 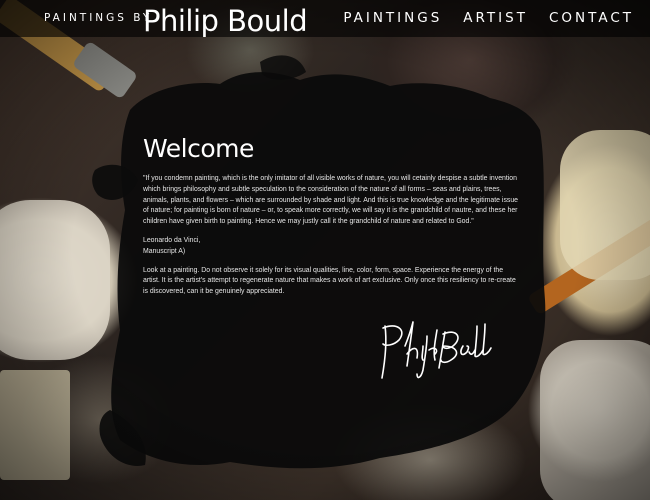 I want to click on quote-attribution: Leonardo da Vinci, Manuscript A), so click(x=332, y=247).